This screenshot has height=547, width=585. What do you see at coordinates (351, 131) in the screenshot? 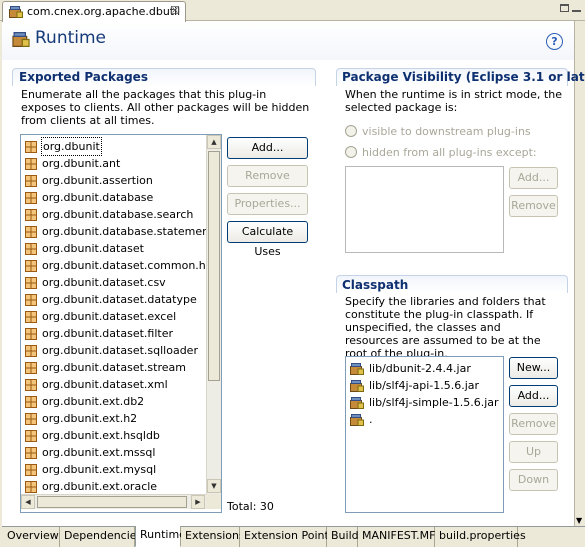
I see `visible-downstream-radio` at bounding box center [351, 131].